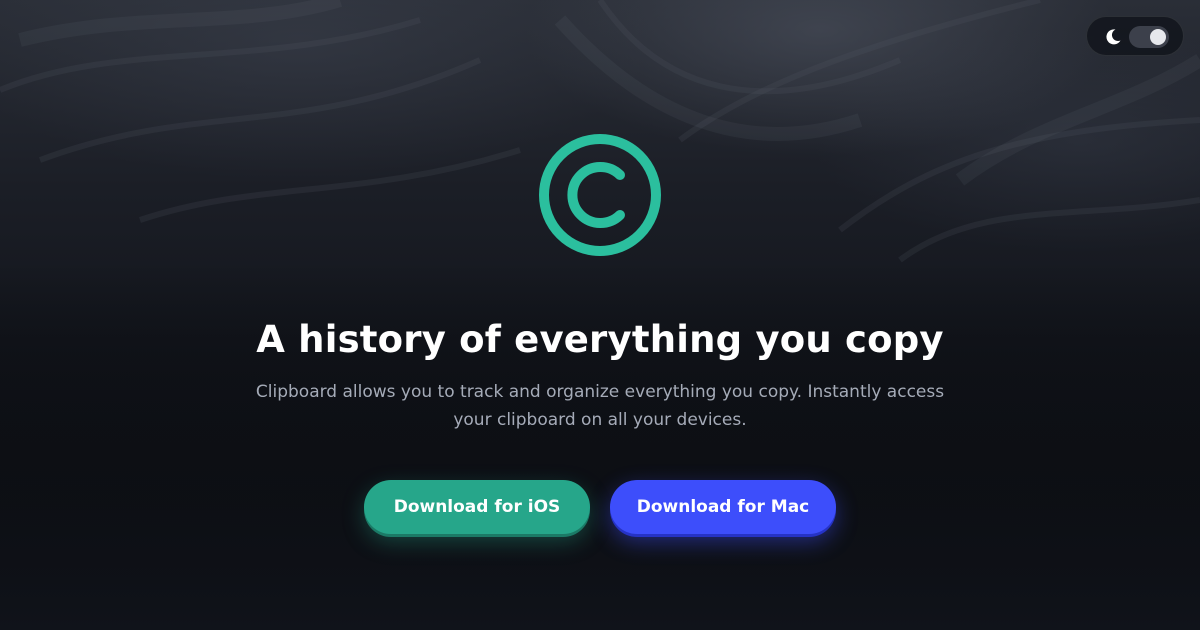  I want to click on moon-icon, so click(1113, 37).